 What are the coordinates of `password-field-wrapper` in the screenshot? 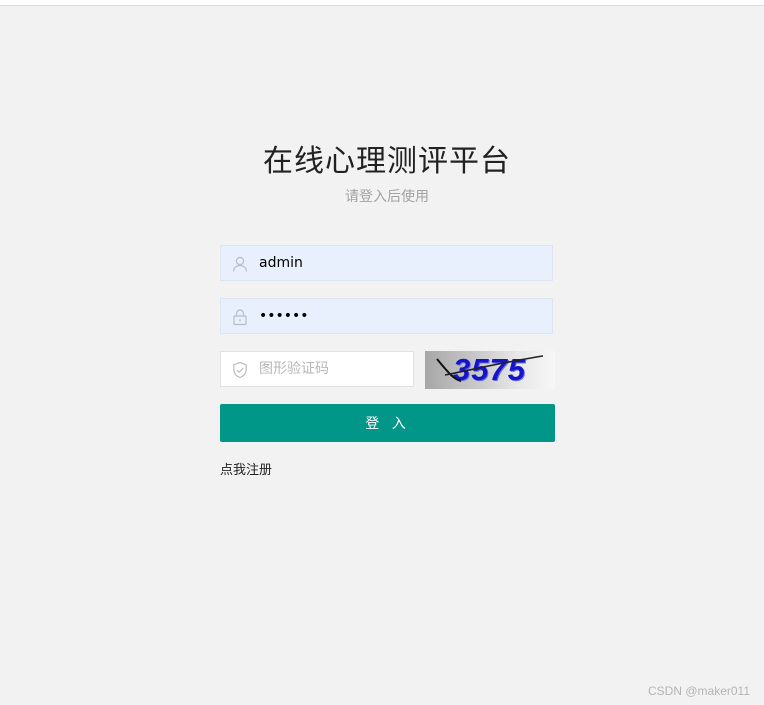 It's located at (386, 316).